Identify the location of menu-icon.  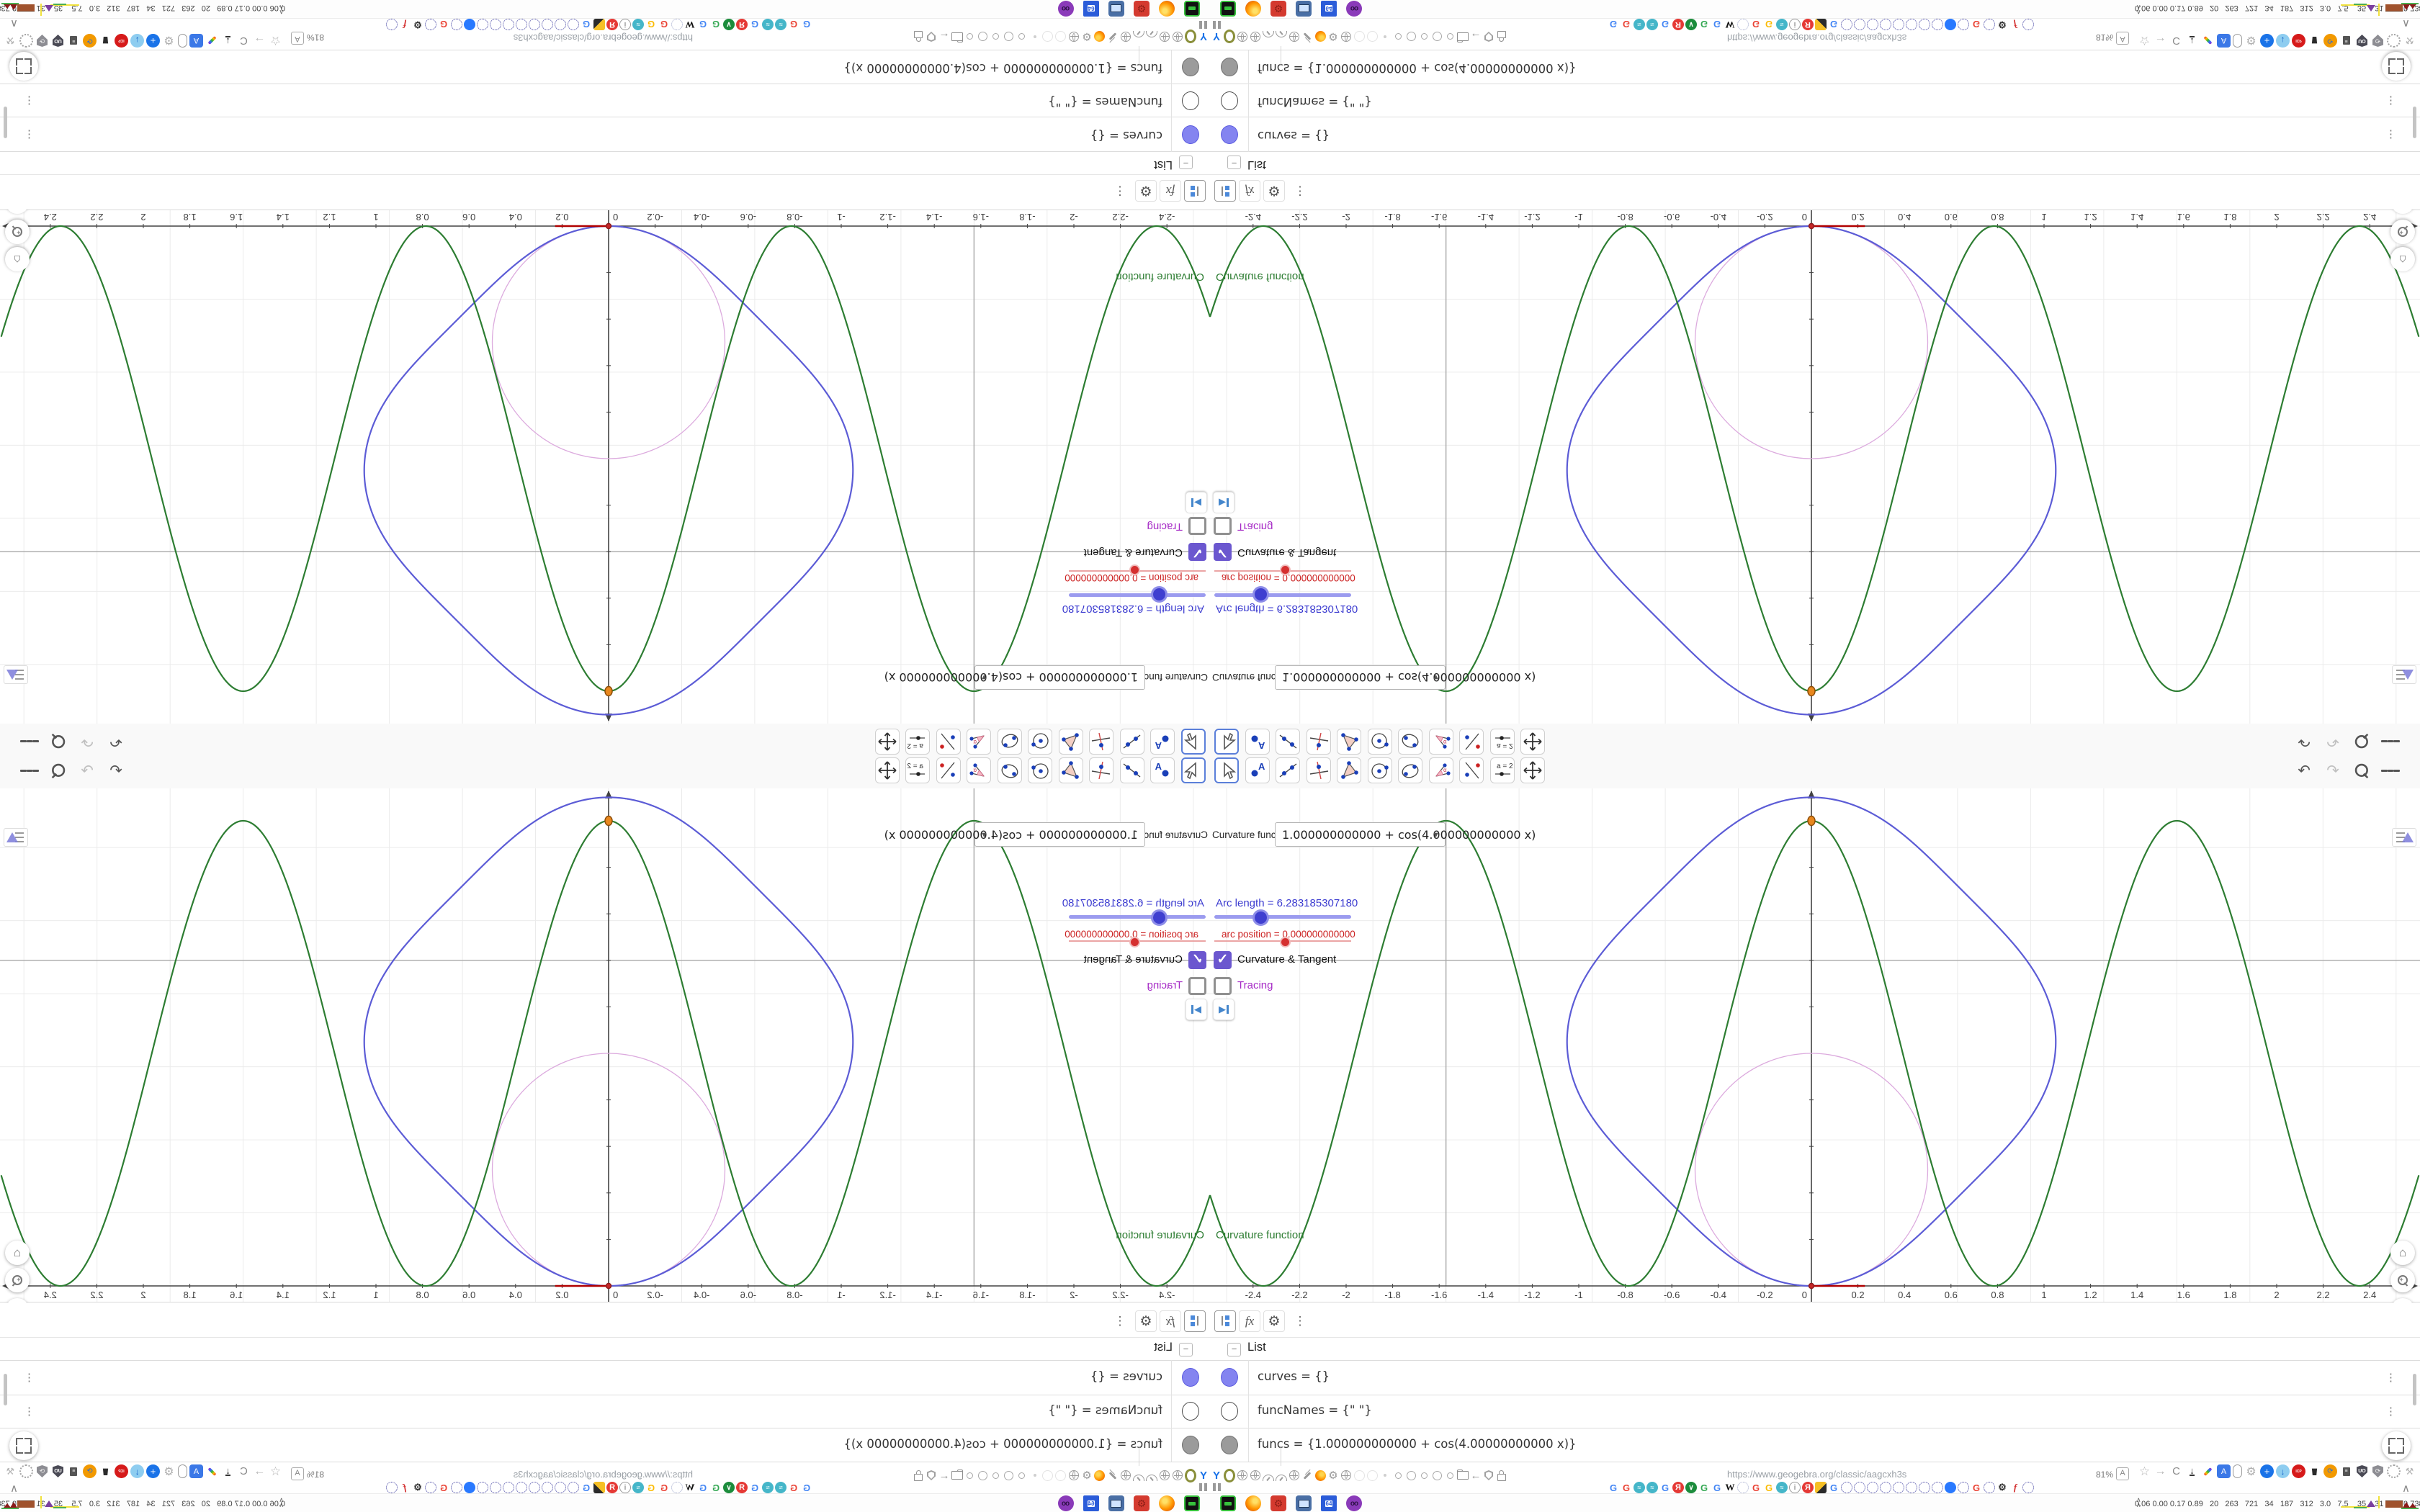
(2391, 741).